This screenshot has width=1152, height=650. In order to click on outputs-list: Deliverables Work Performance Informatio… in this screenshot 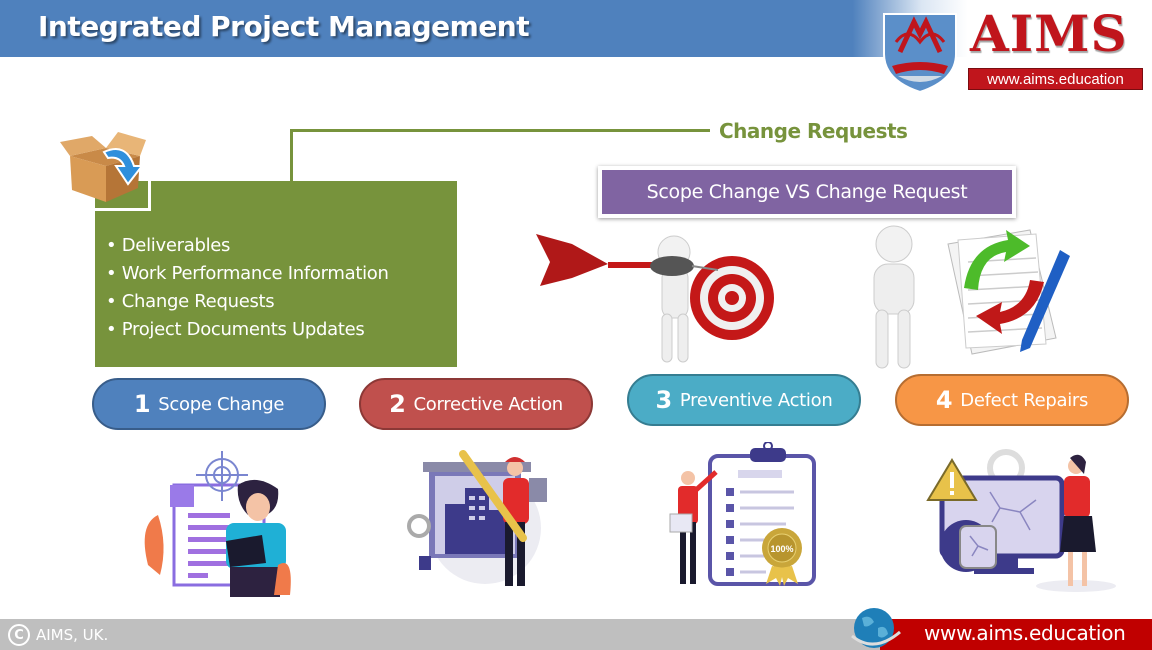, I will do `click(247, 288)`.